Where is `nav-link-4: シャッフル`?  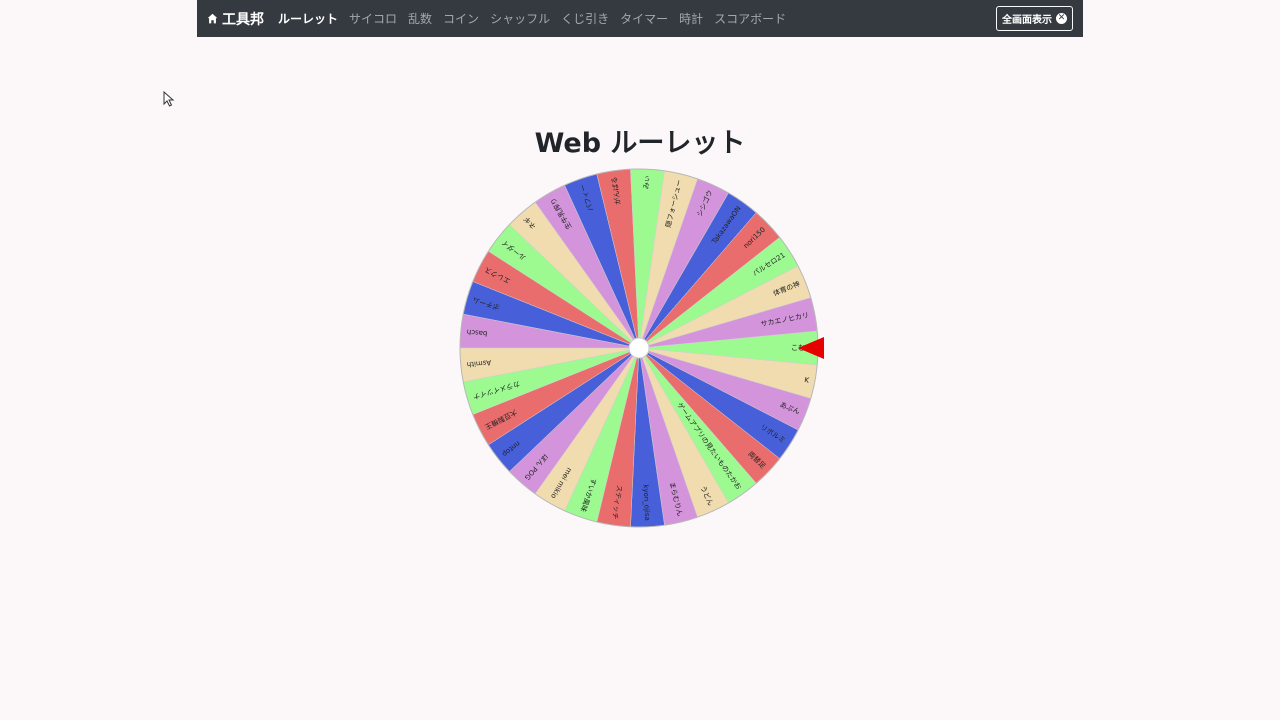 nav-link-4: シャッフル is located at coordinates (520, 18).